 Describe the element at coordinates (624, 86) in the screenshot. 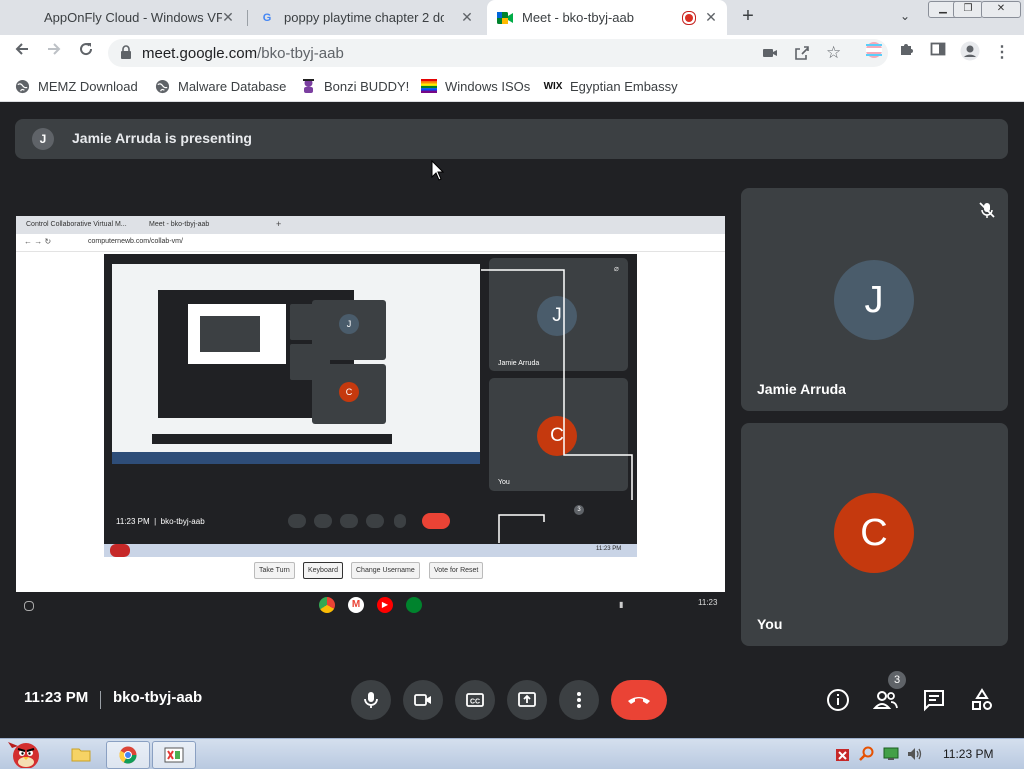

I see `bookmark-label: Egyptian Embassy` at that location.